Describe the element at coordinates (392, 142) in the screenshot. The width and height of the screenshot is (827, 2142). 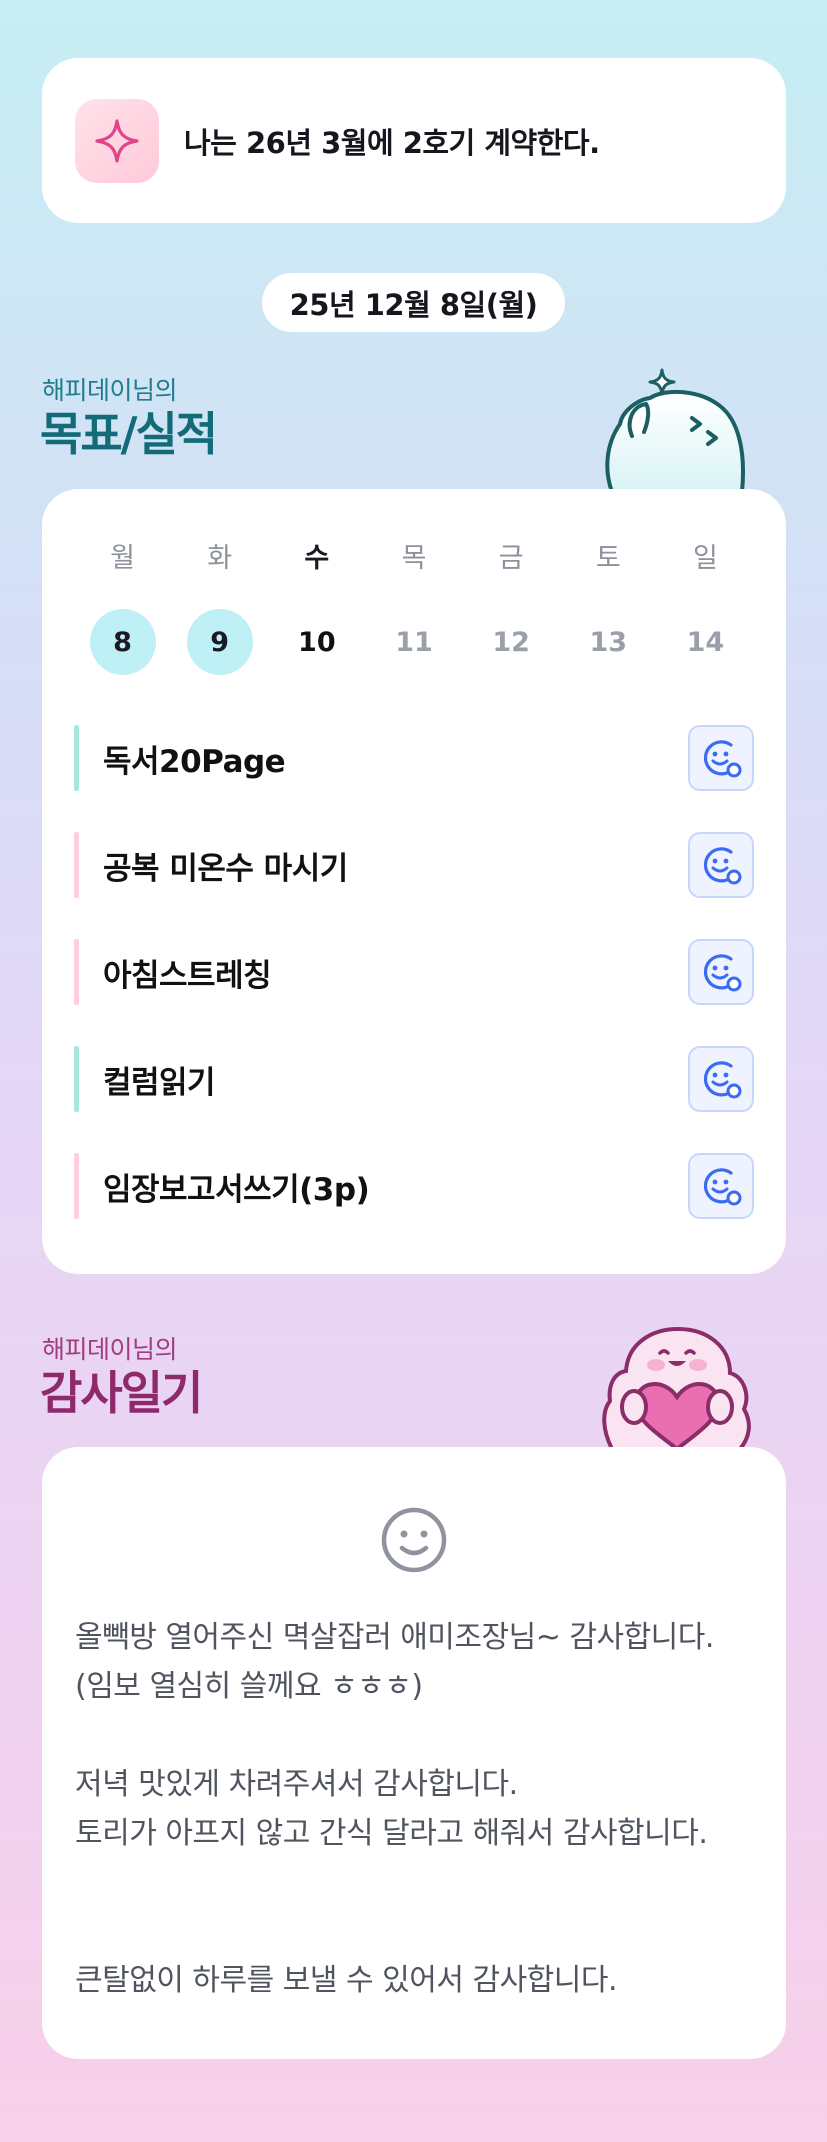
I see `goal-text: 나는 26년 3월에 2호기 계약한다.` at that location.